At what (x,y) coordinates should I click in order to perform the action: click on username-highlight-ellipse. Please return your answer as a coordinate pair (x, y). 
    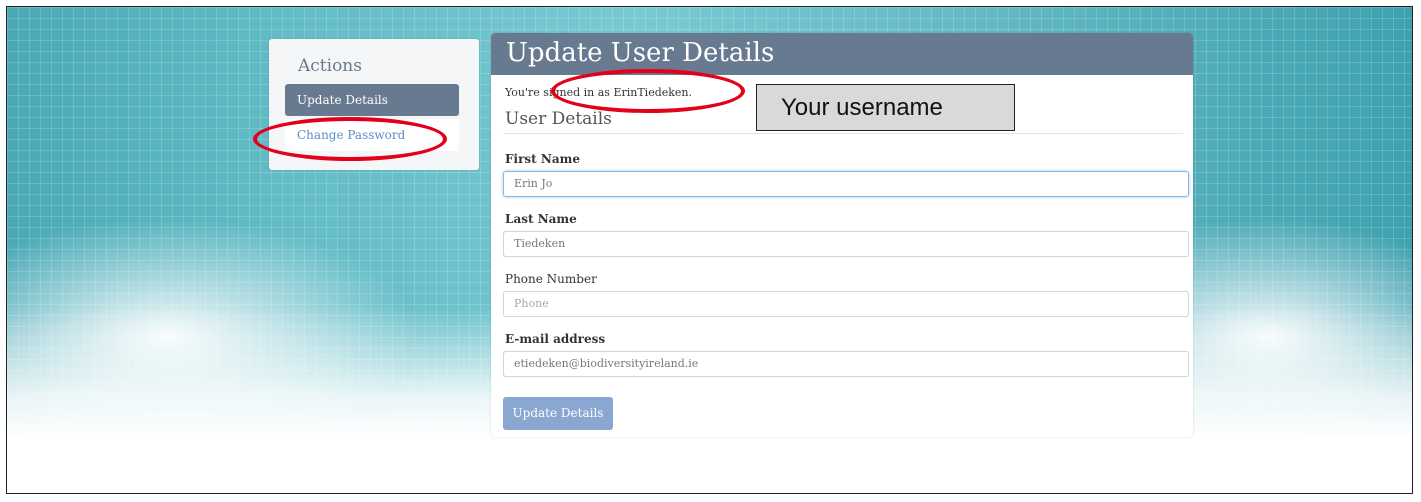
    Looking at the image, I should click on (648, 91).